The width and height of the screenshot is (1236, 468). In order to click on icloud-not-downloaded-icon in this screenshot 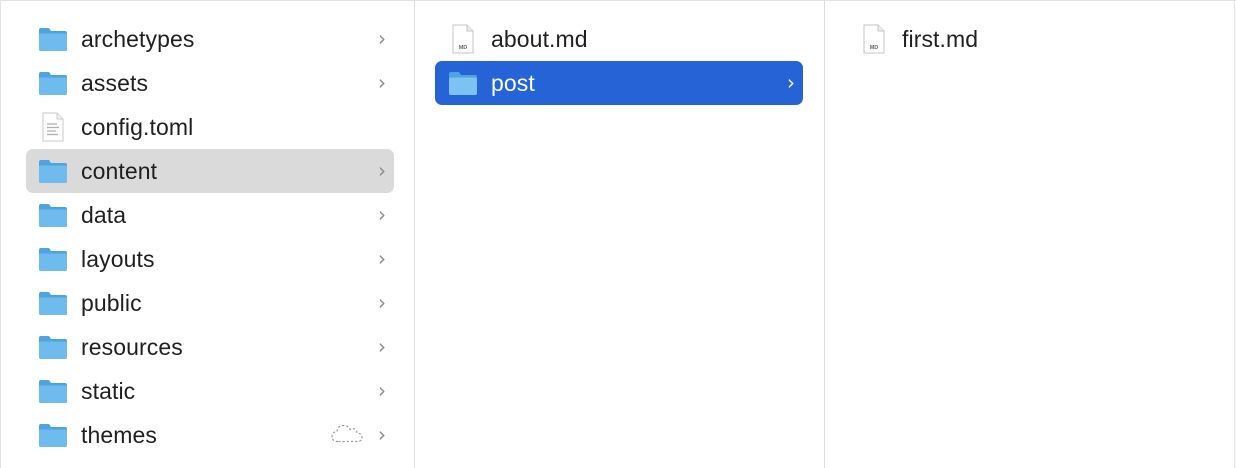, I will do `click(347, 435)`.